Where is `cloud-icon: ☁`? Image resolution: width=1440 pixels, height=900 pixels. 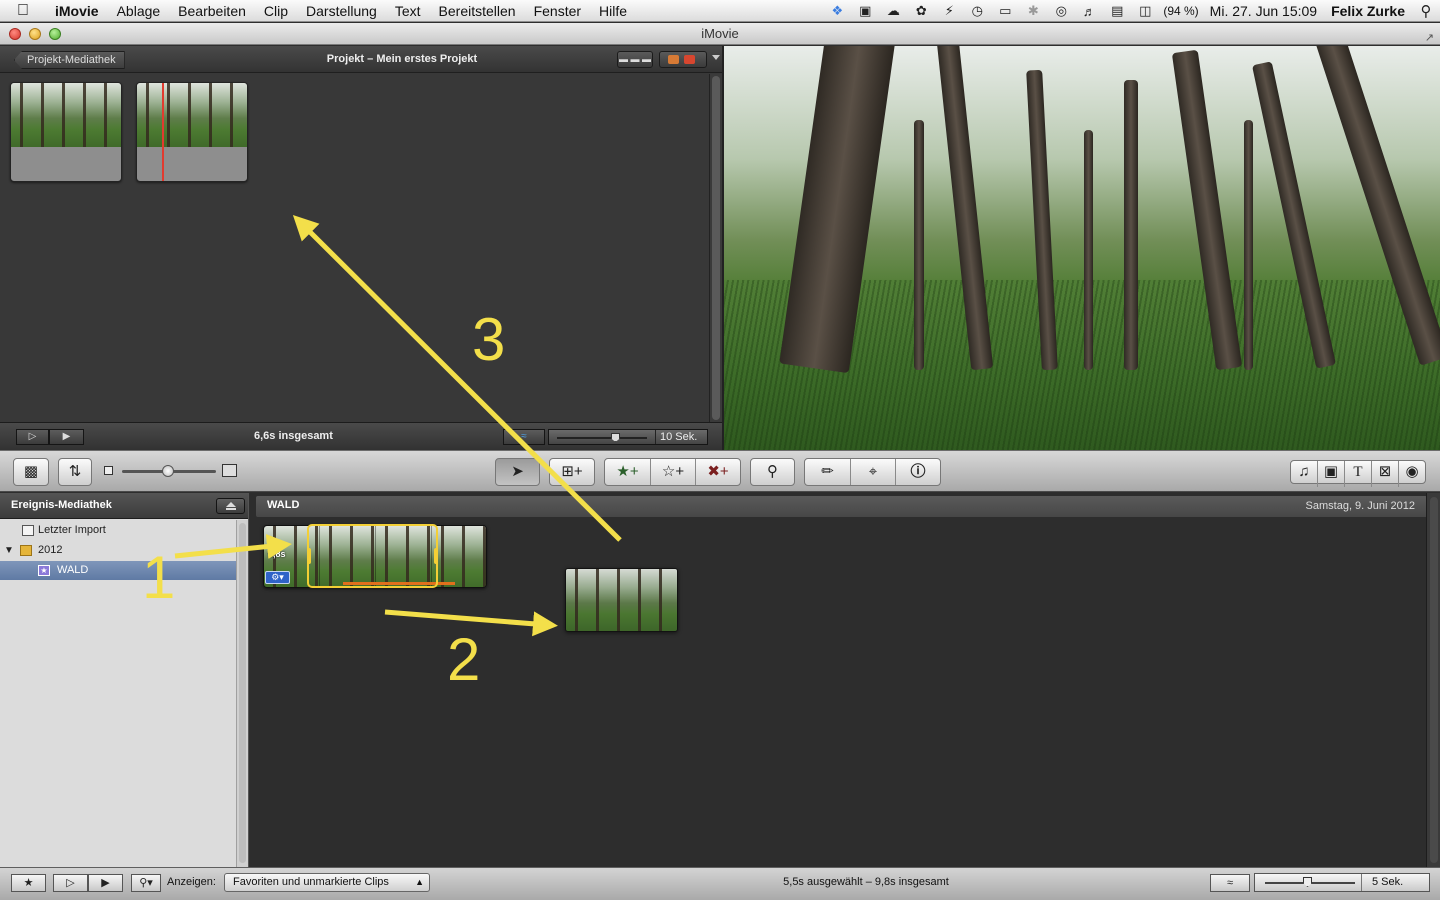 cloud-icon: ☁ is located at coordinates (893, 11).